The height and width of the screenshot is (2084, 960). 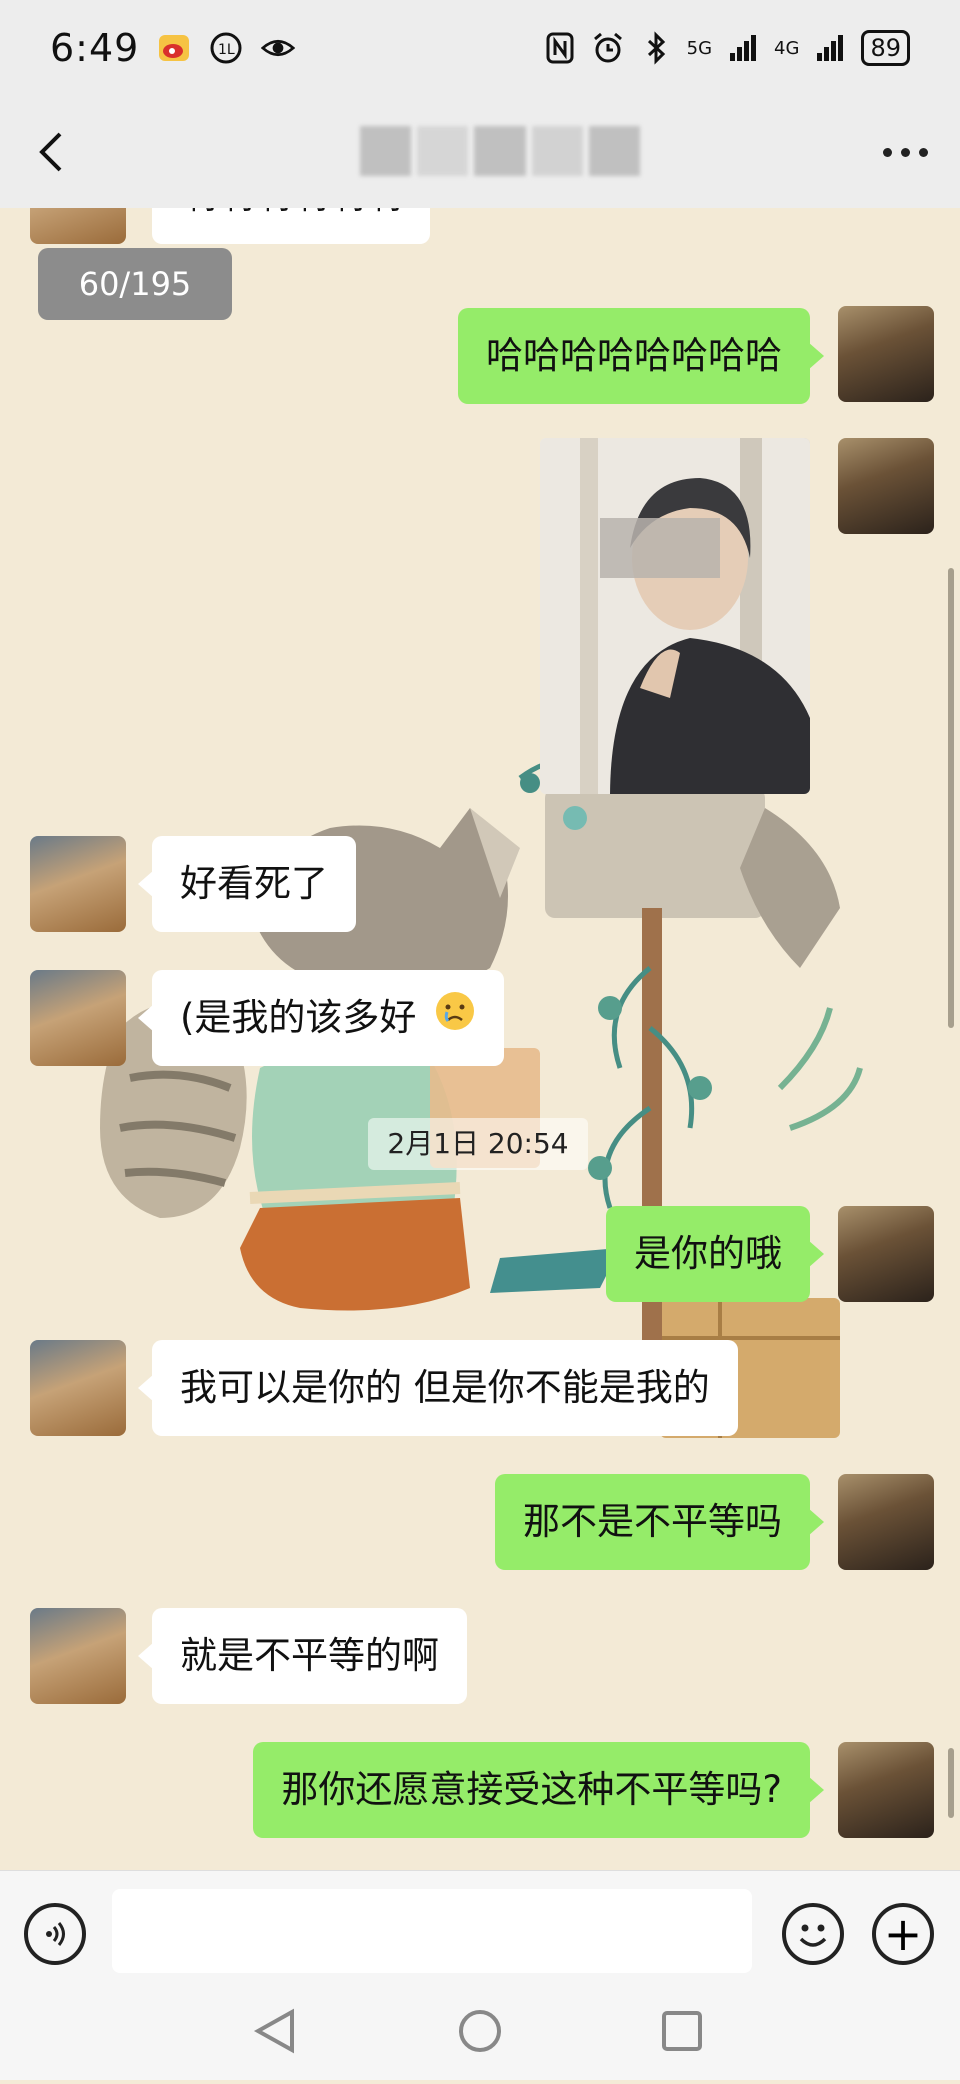 What do you see at coordinates (284, 226) in the screenshot?
I see `received-message: 啊啊啊啊啊啊` at bounding box center [284, 226].